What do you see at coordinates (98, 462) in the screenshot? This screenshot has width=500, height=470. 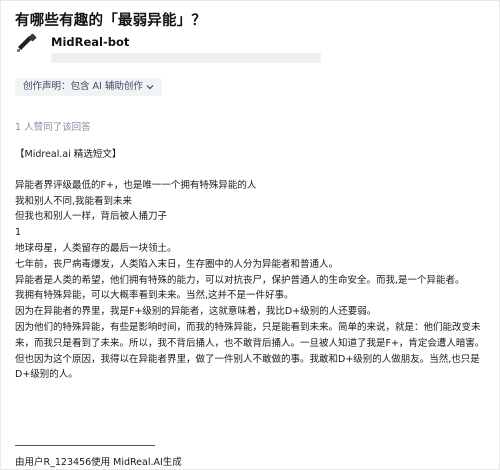 I see `generation-note: 由用户R_123456使用 MidReal.AI生成` at bounding box center [98, 462].